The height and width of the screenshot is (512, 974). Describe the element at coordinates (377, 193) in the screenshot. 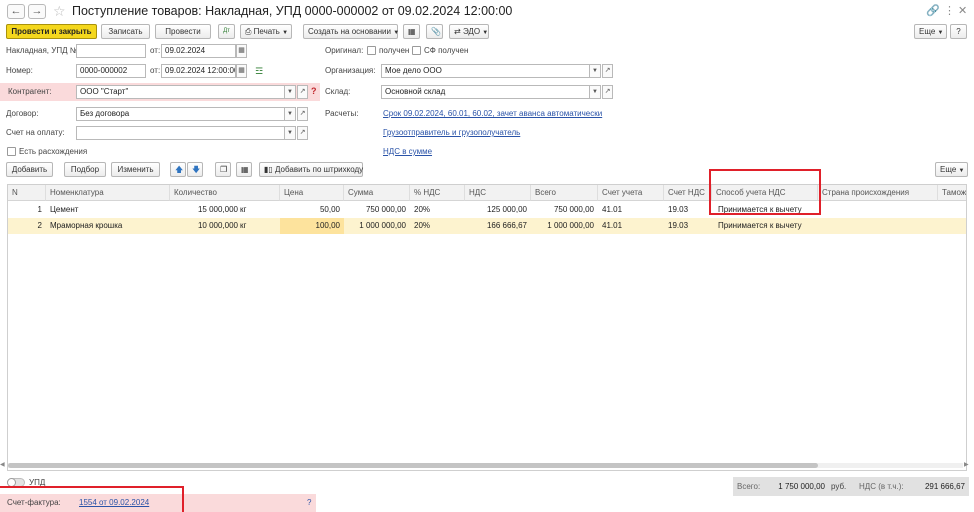

I see `column-header-sum: Сумма` at that location.